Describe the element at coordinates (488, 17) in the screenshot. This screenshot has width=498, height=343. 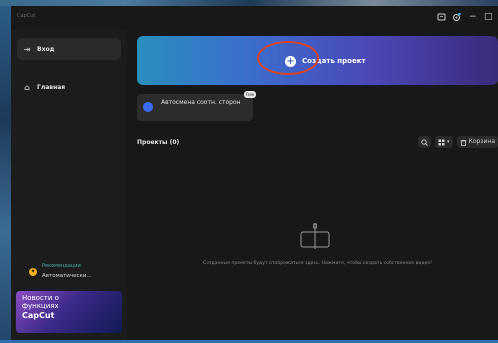
I see `maximize-button: □` at that location.